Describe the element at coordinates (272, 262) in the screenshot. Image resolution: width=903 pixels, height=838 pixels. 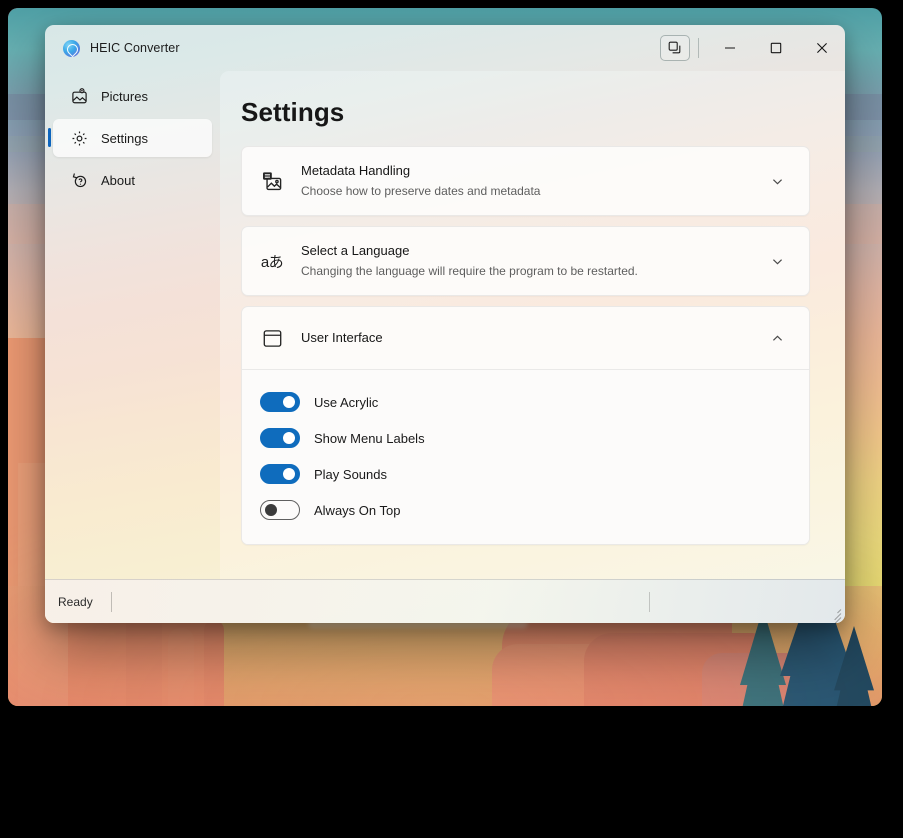
I see `translate-icon: aあ` at that location.